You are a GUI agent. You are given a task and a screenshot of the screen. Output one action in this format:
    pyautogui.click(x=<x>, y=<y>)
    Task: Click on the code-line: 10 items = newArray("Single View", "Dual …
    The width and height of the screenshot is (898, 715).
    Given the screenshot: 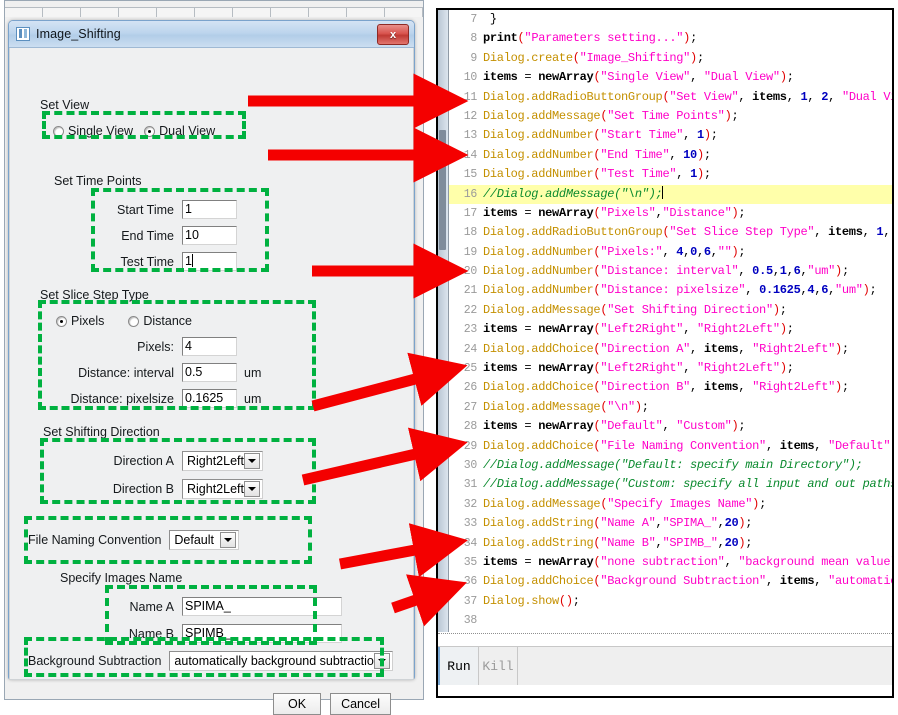 What is the action you would take?
    pyautogui.click(x=670, y=77)
    